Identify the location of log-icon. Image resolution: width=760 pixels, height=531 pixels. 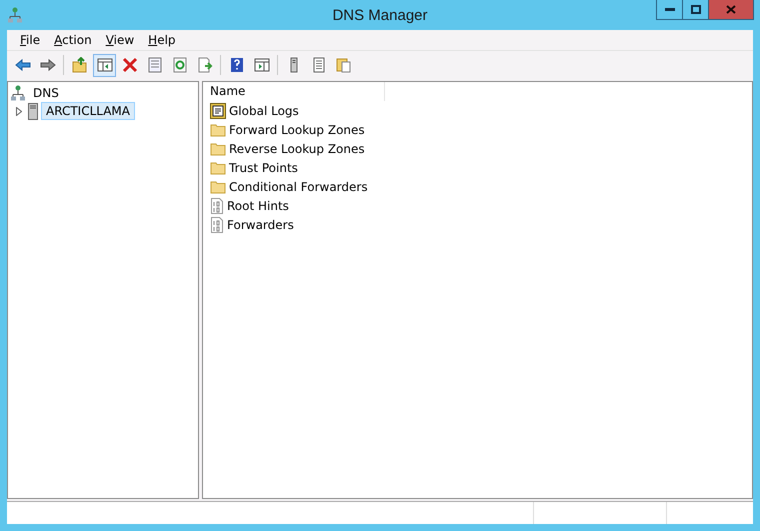
(218, 110).